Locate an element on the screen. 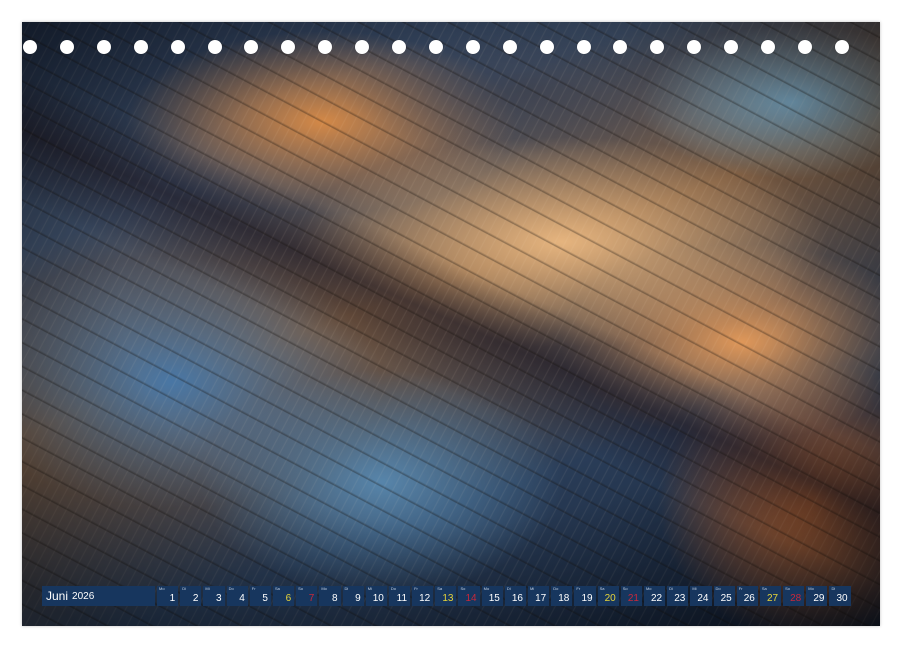 This screenshot has height=648, width=902. day-number: 22 is located at coordinates (656, 598).